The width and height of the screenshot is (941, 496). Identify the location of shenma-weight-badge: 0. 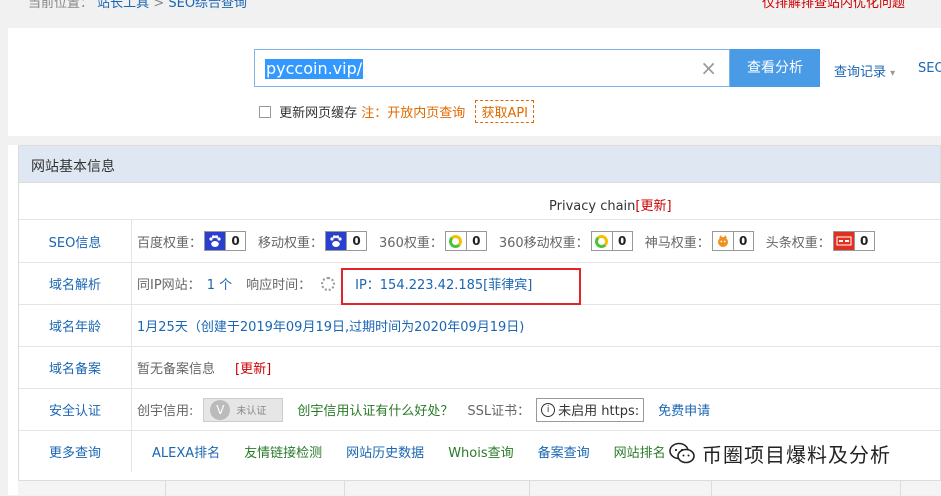
(732, 241).